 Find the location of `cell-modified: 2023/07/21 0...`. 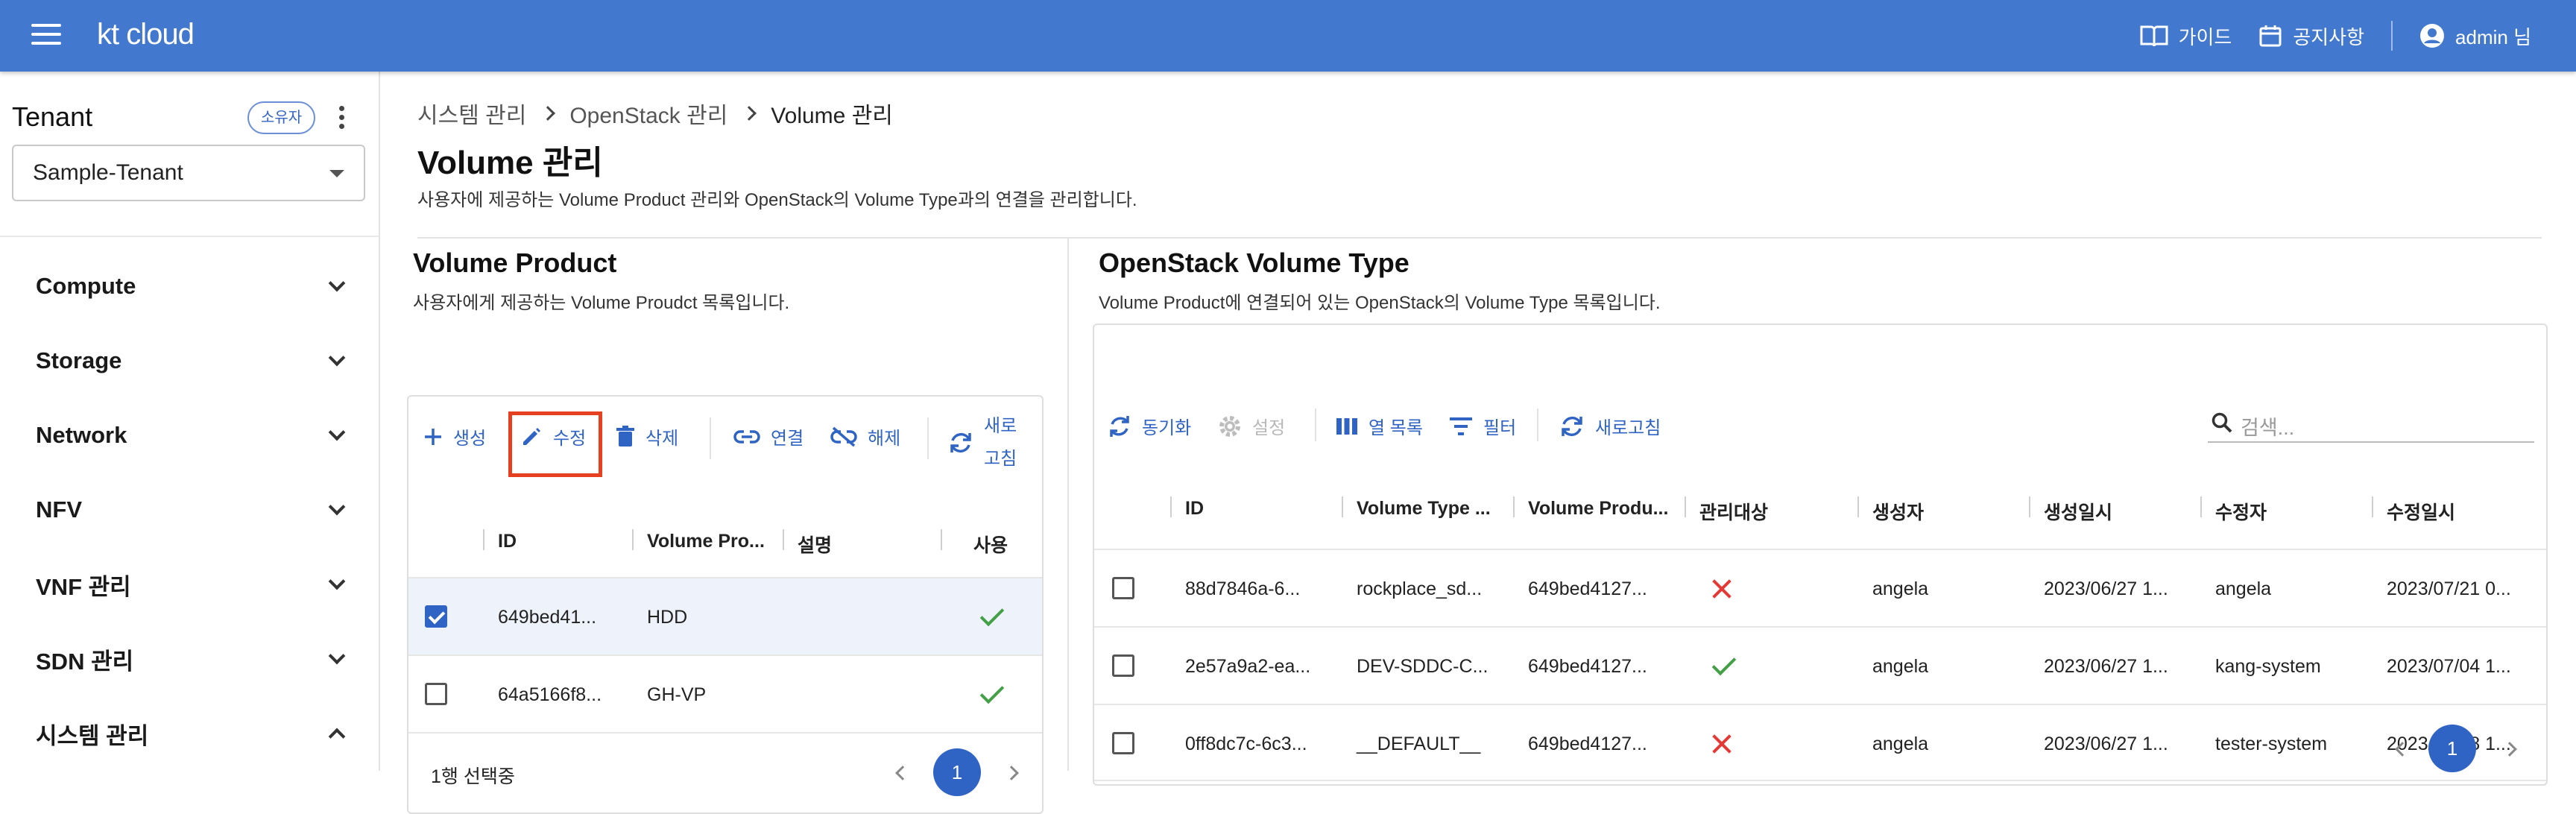

cell-modified: 2023/07/21 0... is located at coordinates (2449, 589).